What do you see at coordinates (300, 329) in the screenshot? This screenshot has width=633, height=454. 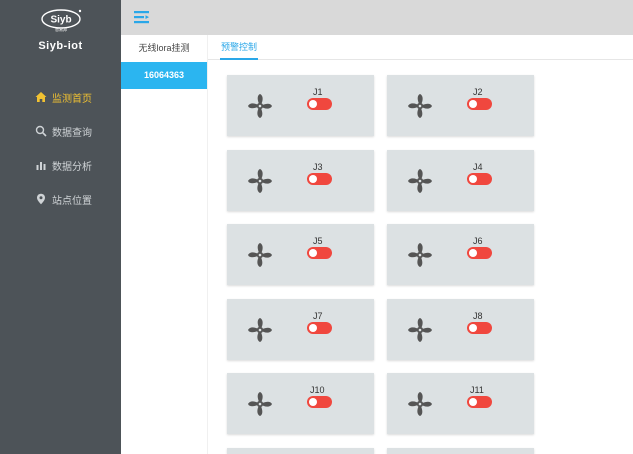 I see `relay-card: J7` at bounding box center [300, 329].